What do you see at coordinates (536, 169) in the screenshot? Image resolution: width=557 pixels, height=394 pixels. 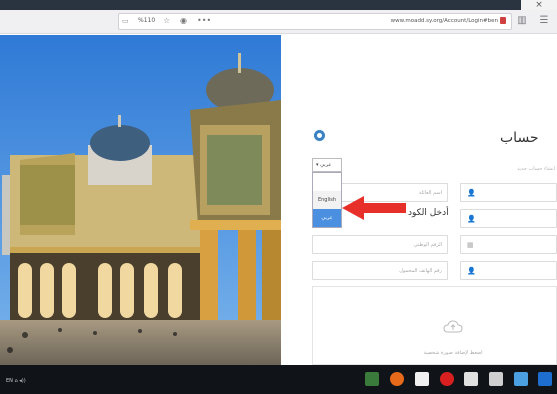 I see `form-subtitle: انشاء حساب جديد` at bounding box center [536, 169].